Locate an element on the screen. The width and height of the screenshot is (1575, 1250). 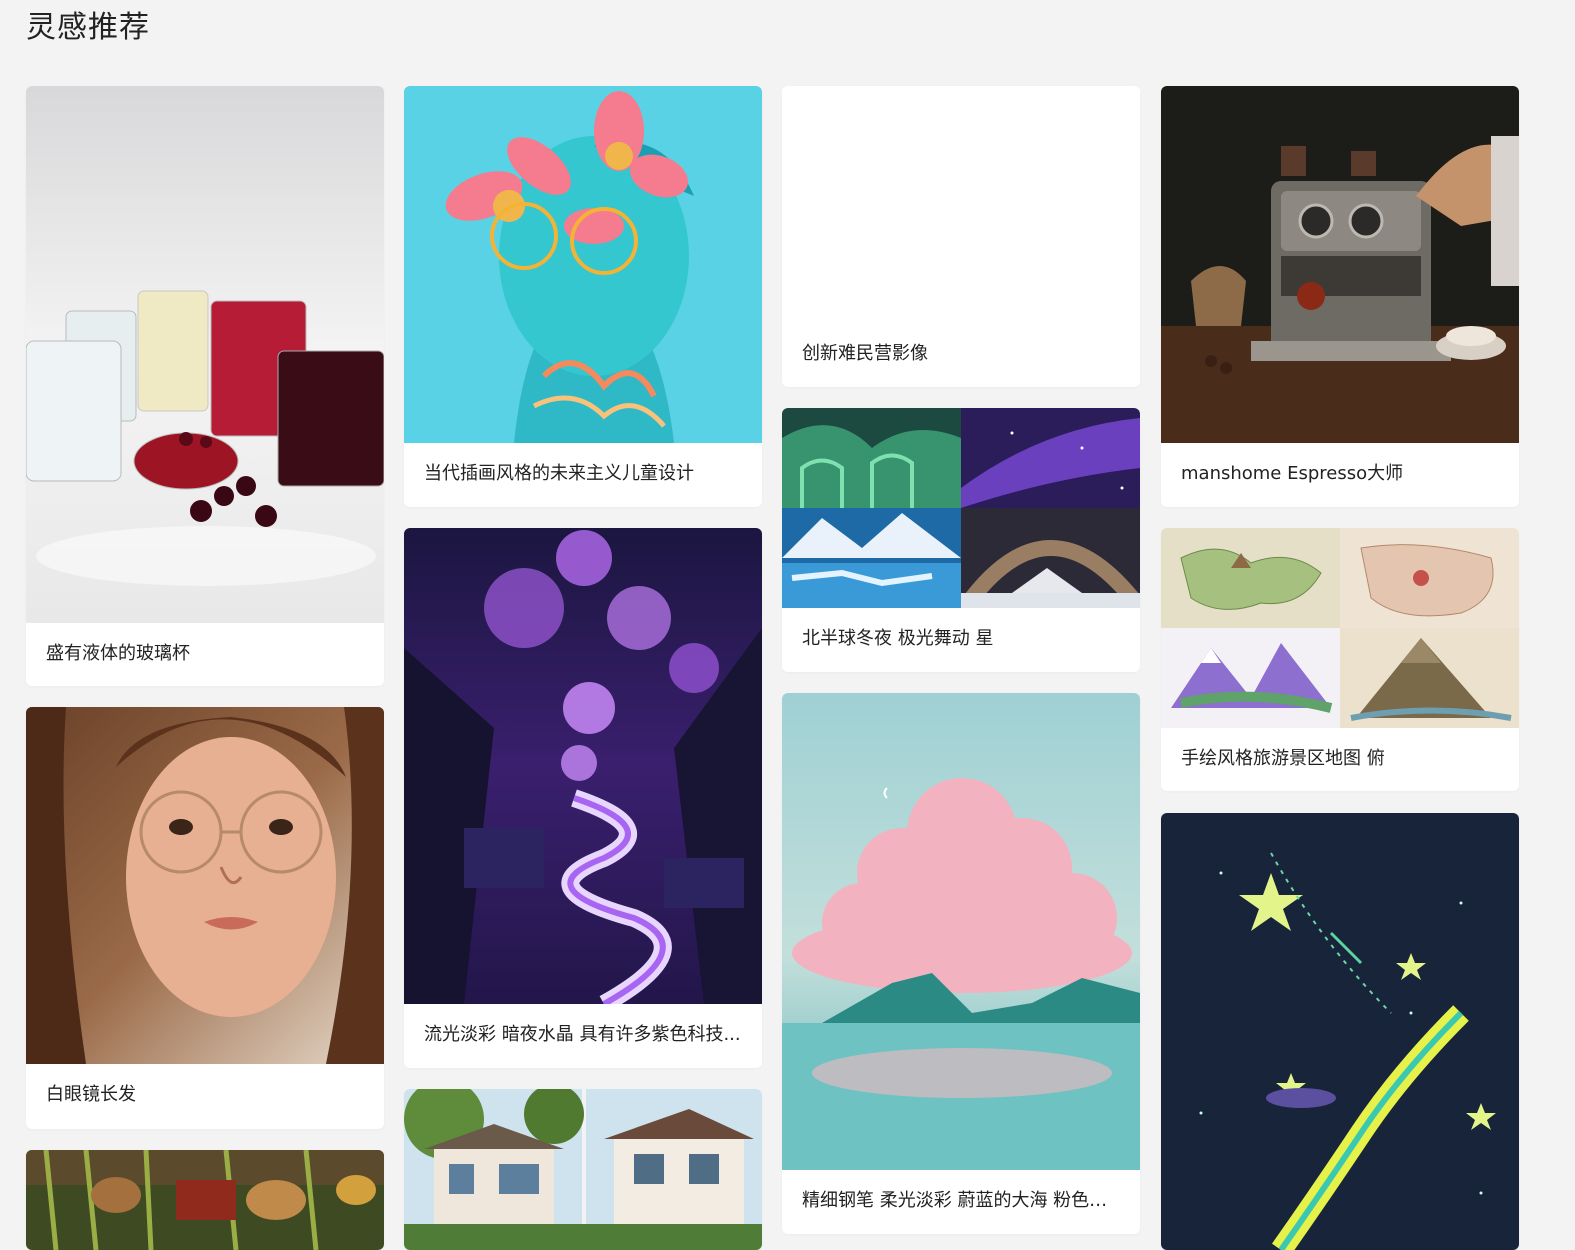
card-caption: manshome Espresso大师 is located at coordinates (1292, 473).